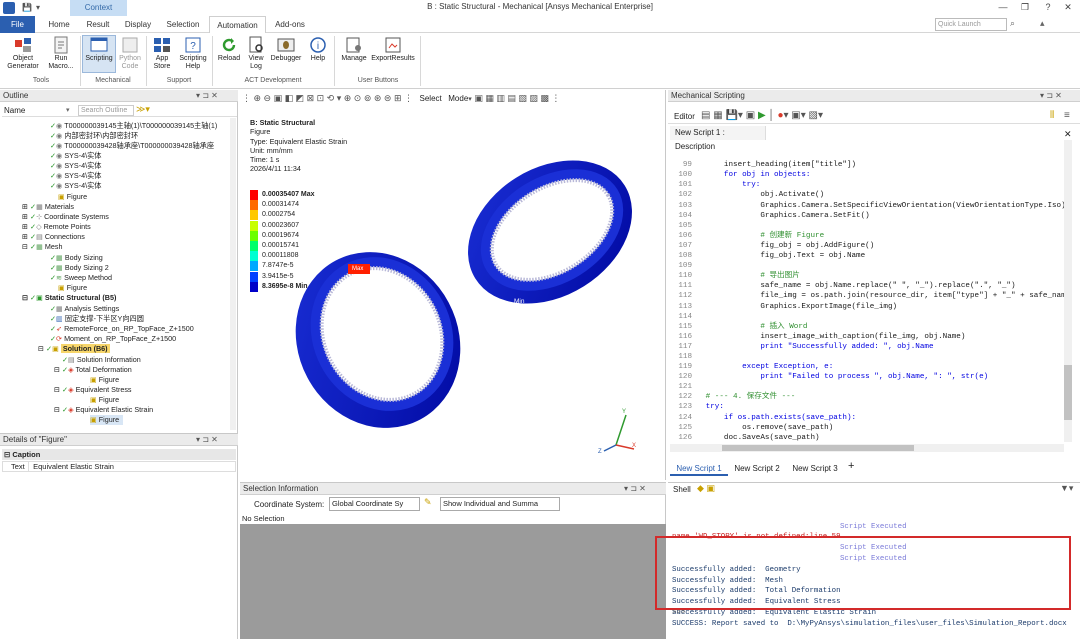 Image resolution: width=1080 pixels, height=639 pixels. What do you see at coordinates (122, 329) in the screenshot?
I see `tree-item: ✓➶ RemoteForce_on_RP_TopFace_Z+1500` at bounding box center [122, 329].